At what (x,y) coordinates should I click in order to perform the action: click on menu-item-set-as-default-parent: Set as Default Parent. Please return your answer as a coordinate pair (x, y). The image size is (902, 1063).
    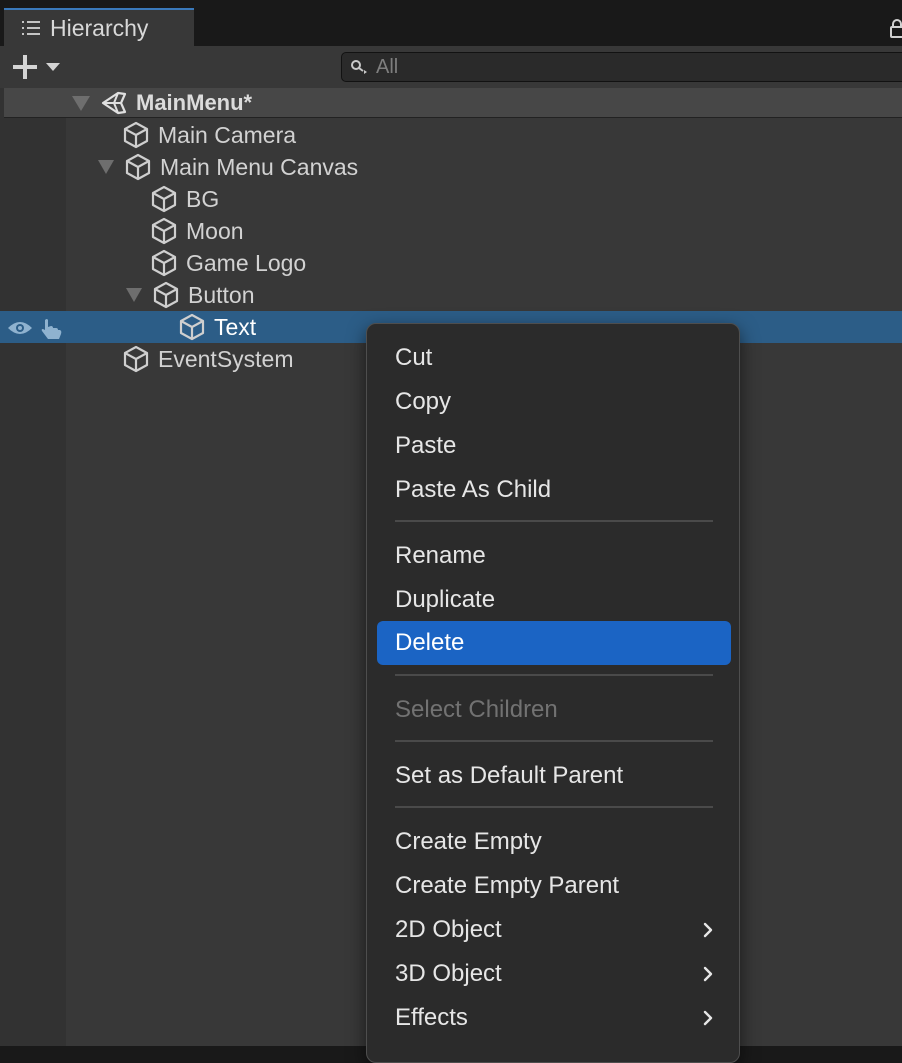
    Looking at the image, I should click on (554, 776).